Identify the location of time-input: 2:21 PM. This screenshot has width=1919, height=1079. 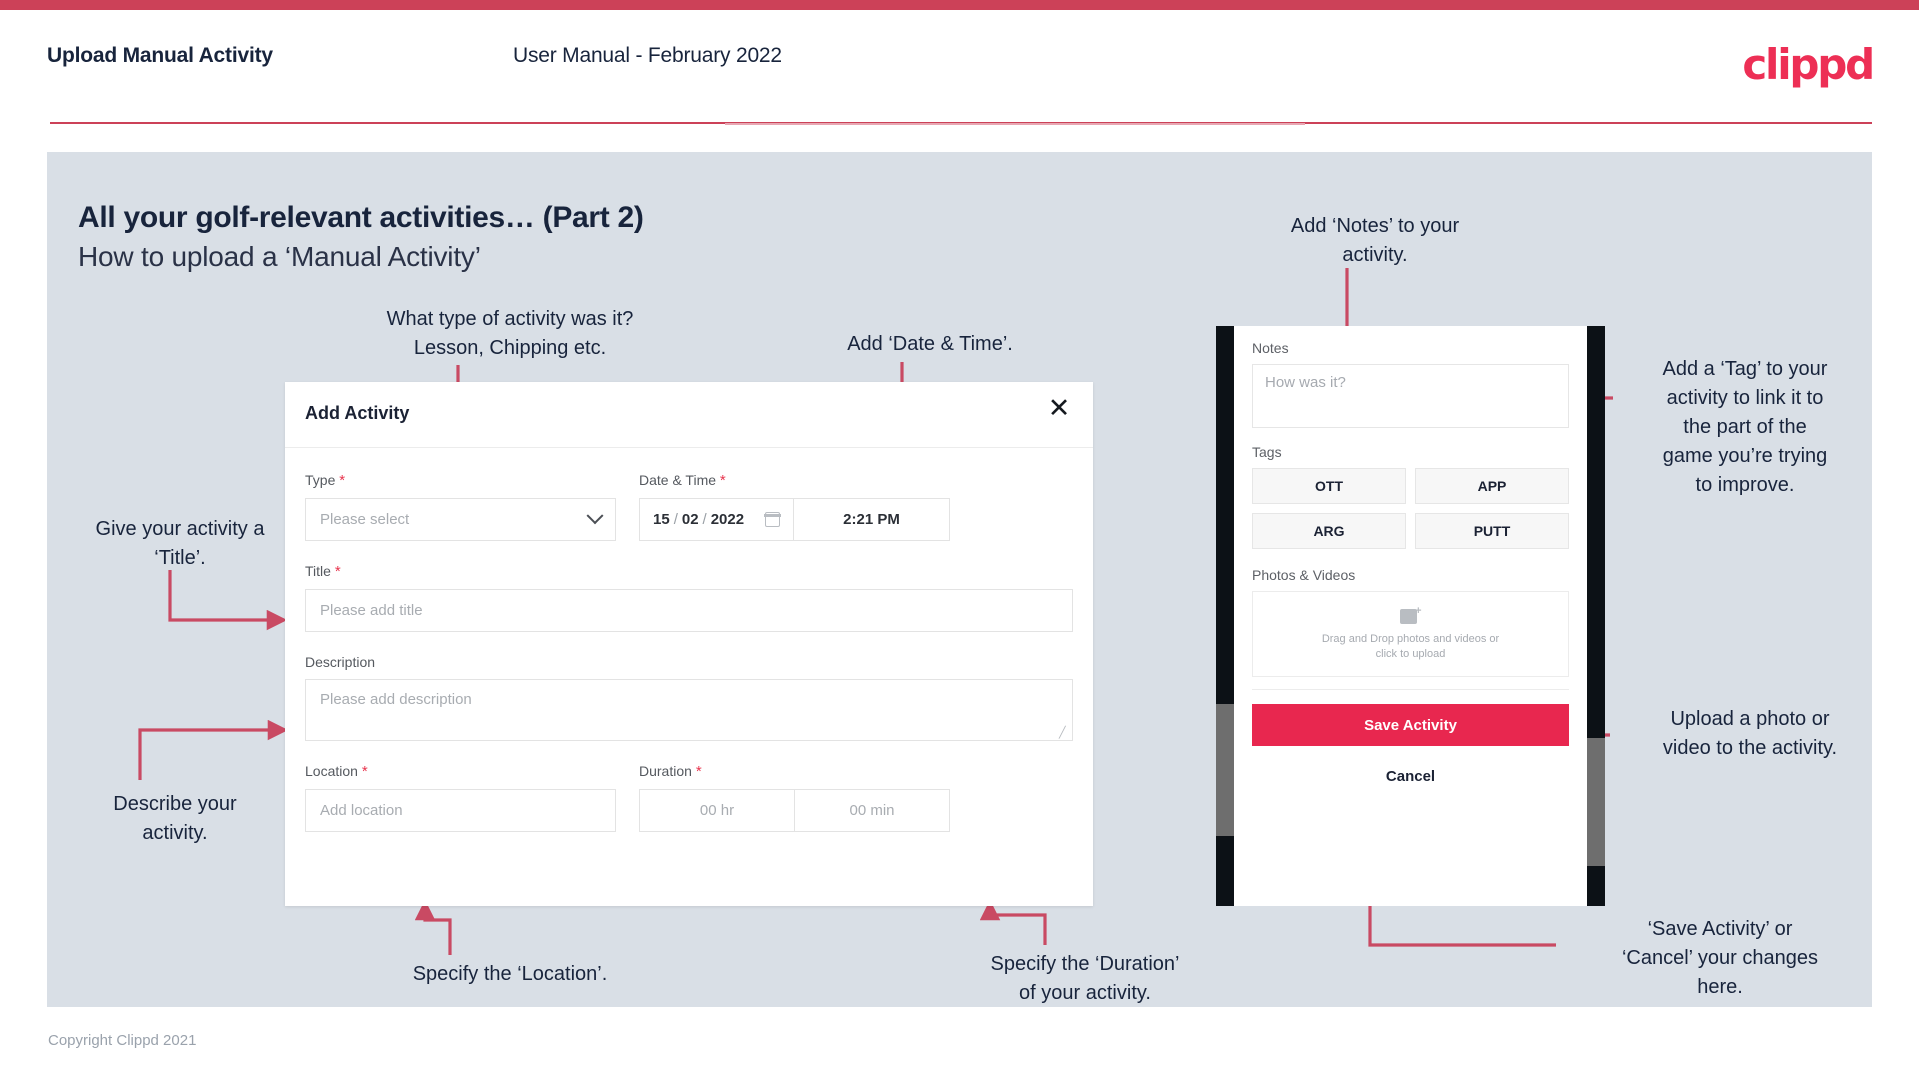
(872, 519).